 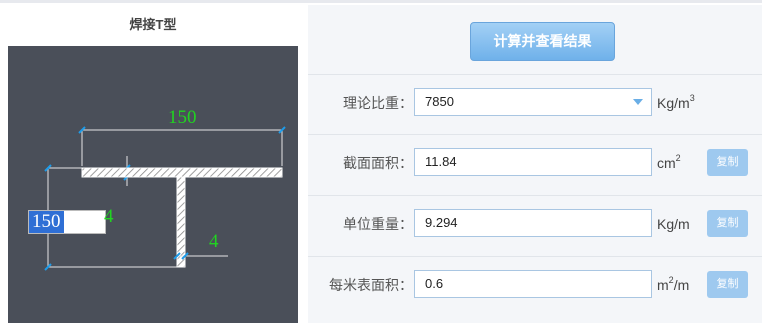 I want to click on calculate-button: 计算并查看结果, so click(x=542, y=41).